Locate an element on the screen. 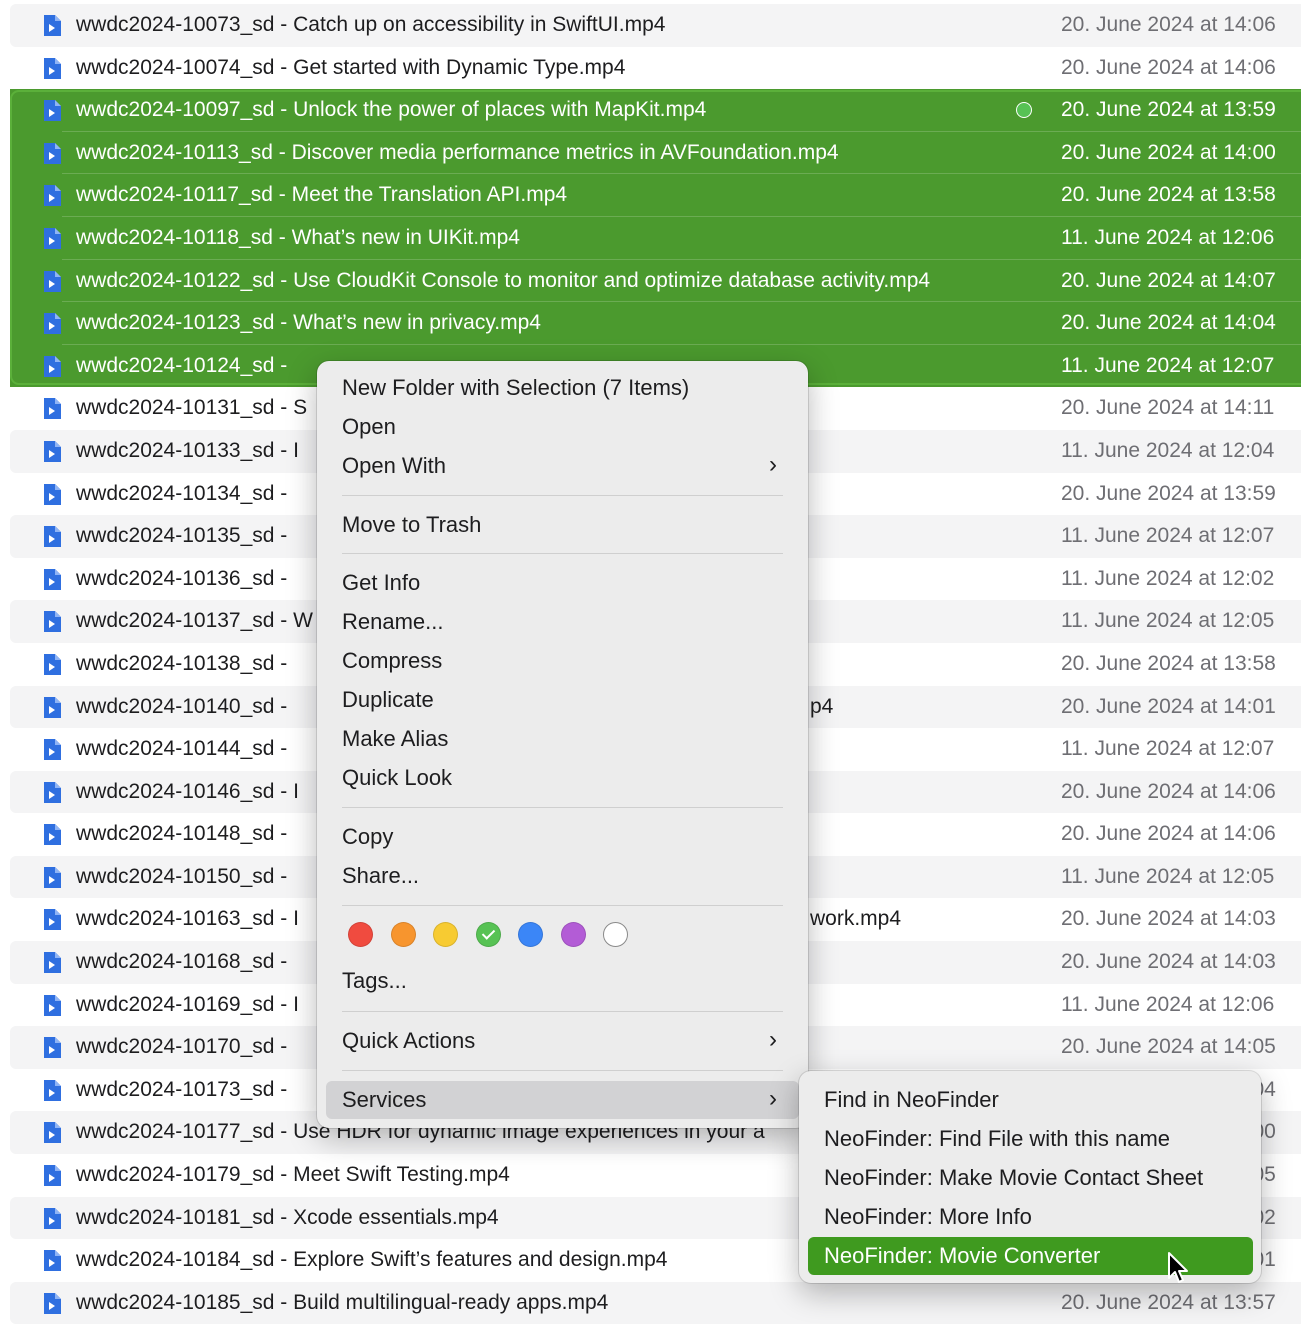  submenu-item: NeoFinder: Find File with this name is located at coordinates (1030, 1139).